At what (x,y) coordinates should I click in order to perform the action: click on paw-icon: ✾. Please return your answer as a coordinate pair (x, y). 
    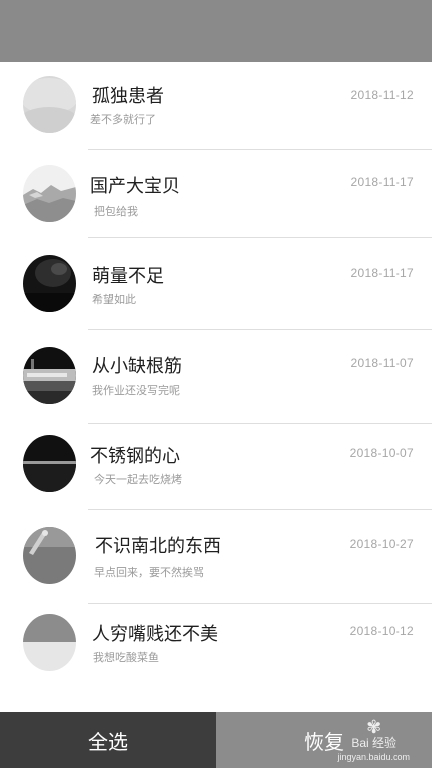
    Looking at the image, I should click on (374, 727).